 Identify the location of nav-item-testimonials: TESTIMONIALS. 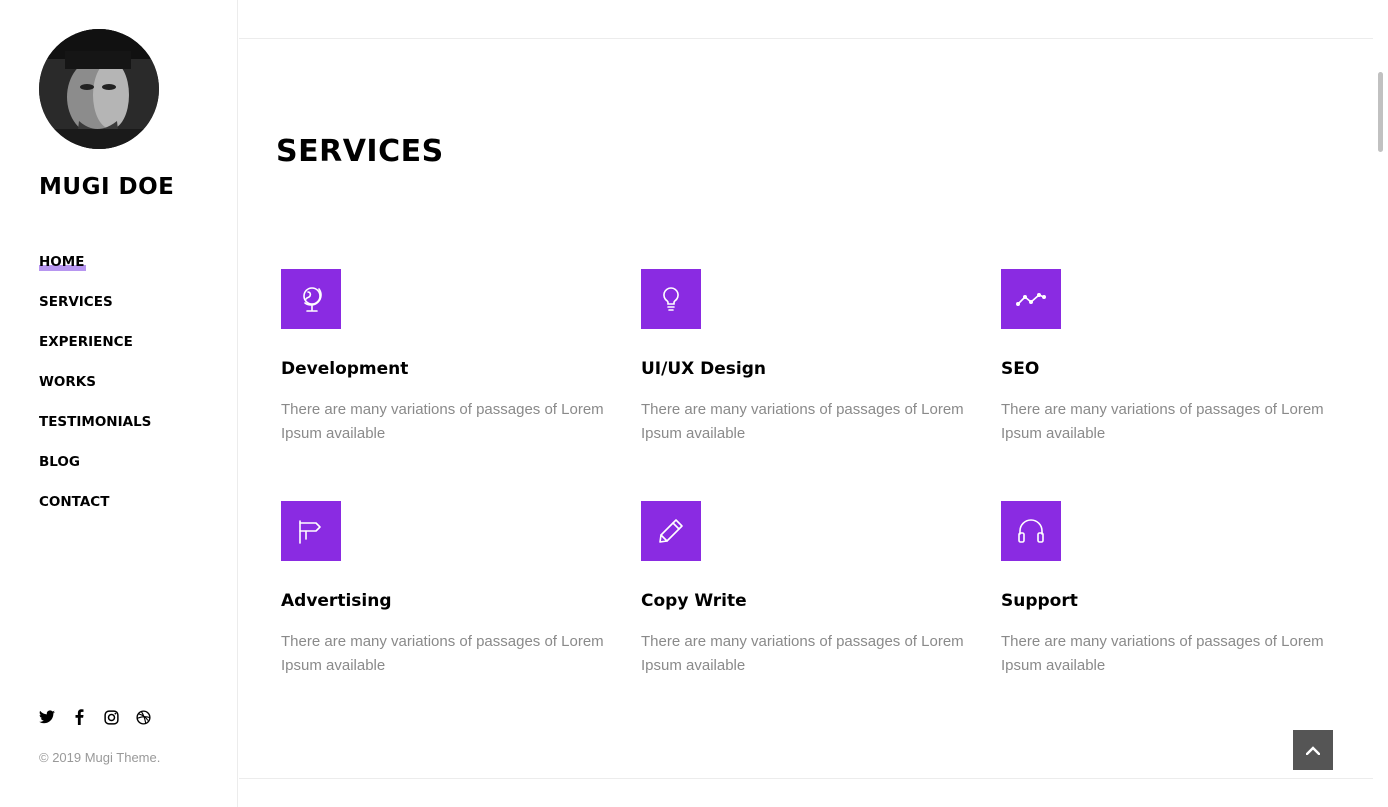
(95, 422).